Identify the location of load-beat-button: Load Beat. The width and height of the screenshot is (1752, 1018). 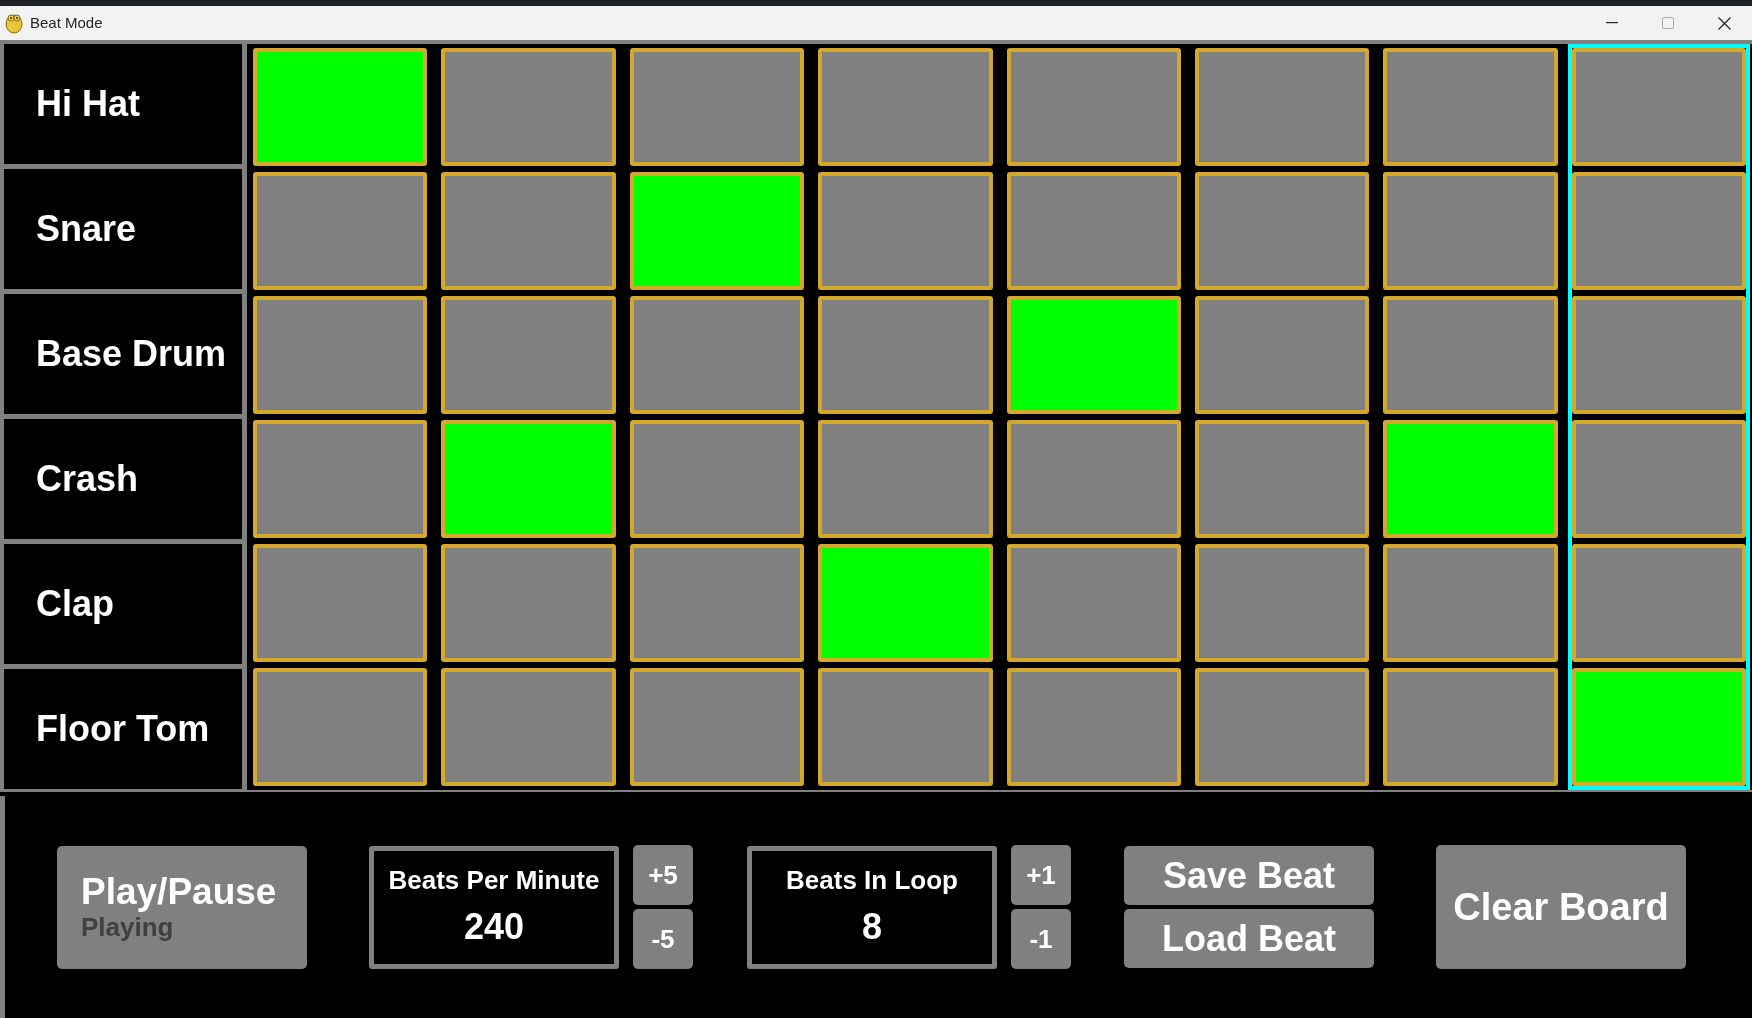
(1249, 938).